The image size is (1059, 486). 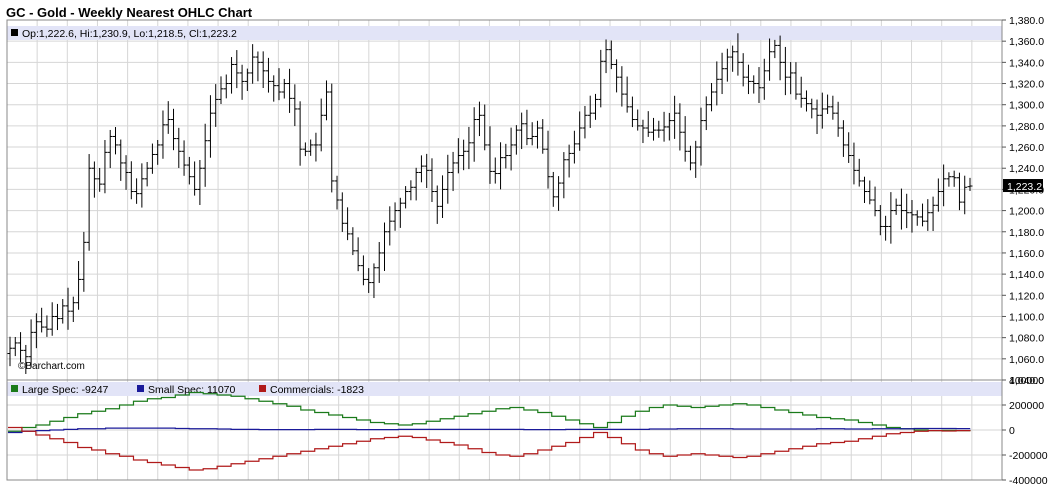 What do you see at coordinates (1026, 85) in the screenshot?
I see `price-tick-label: 1,320.0` at bounding box center [1026, 85].